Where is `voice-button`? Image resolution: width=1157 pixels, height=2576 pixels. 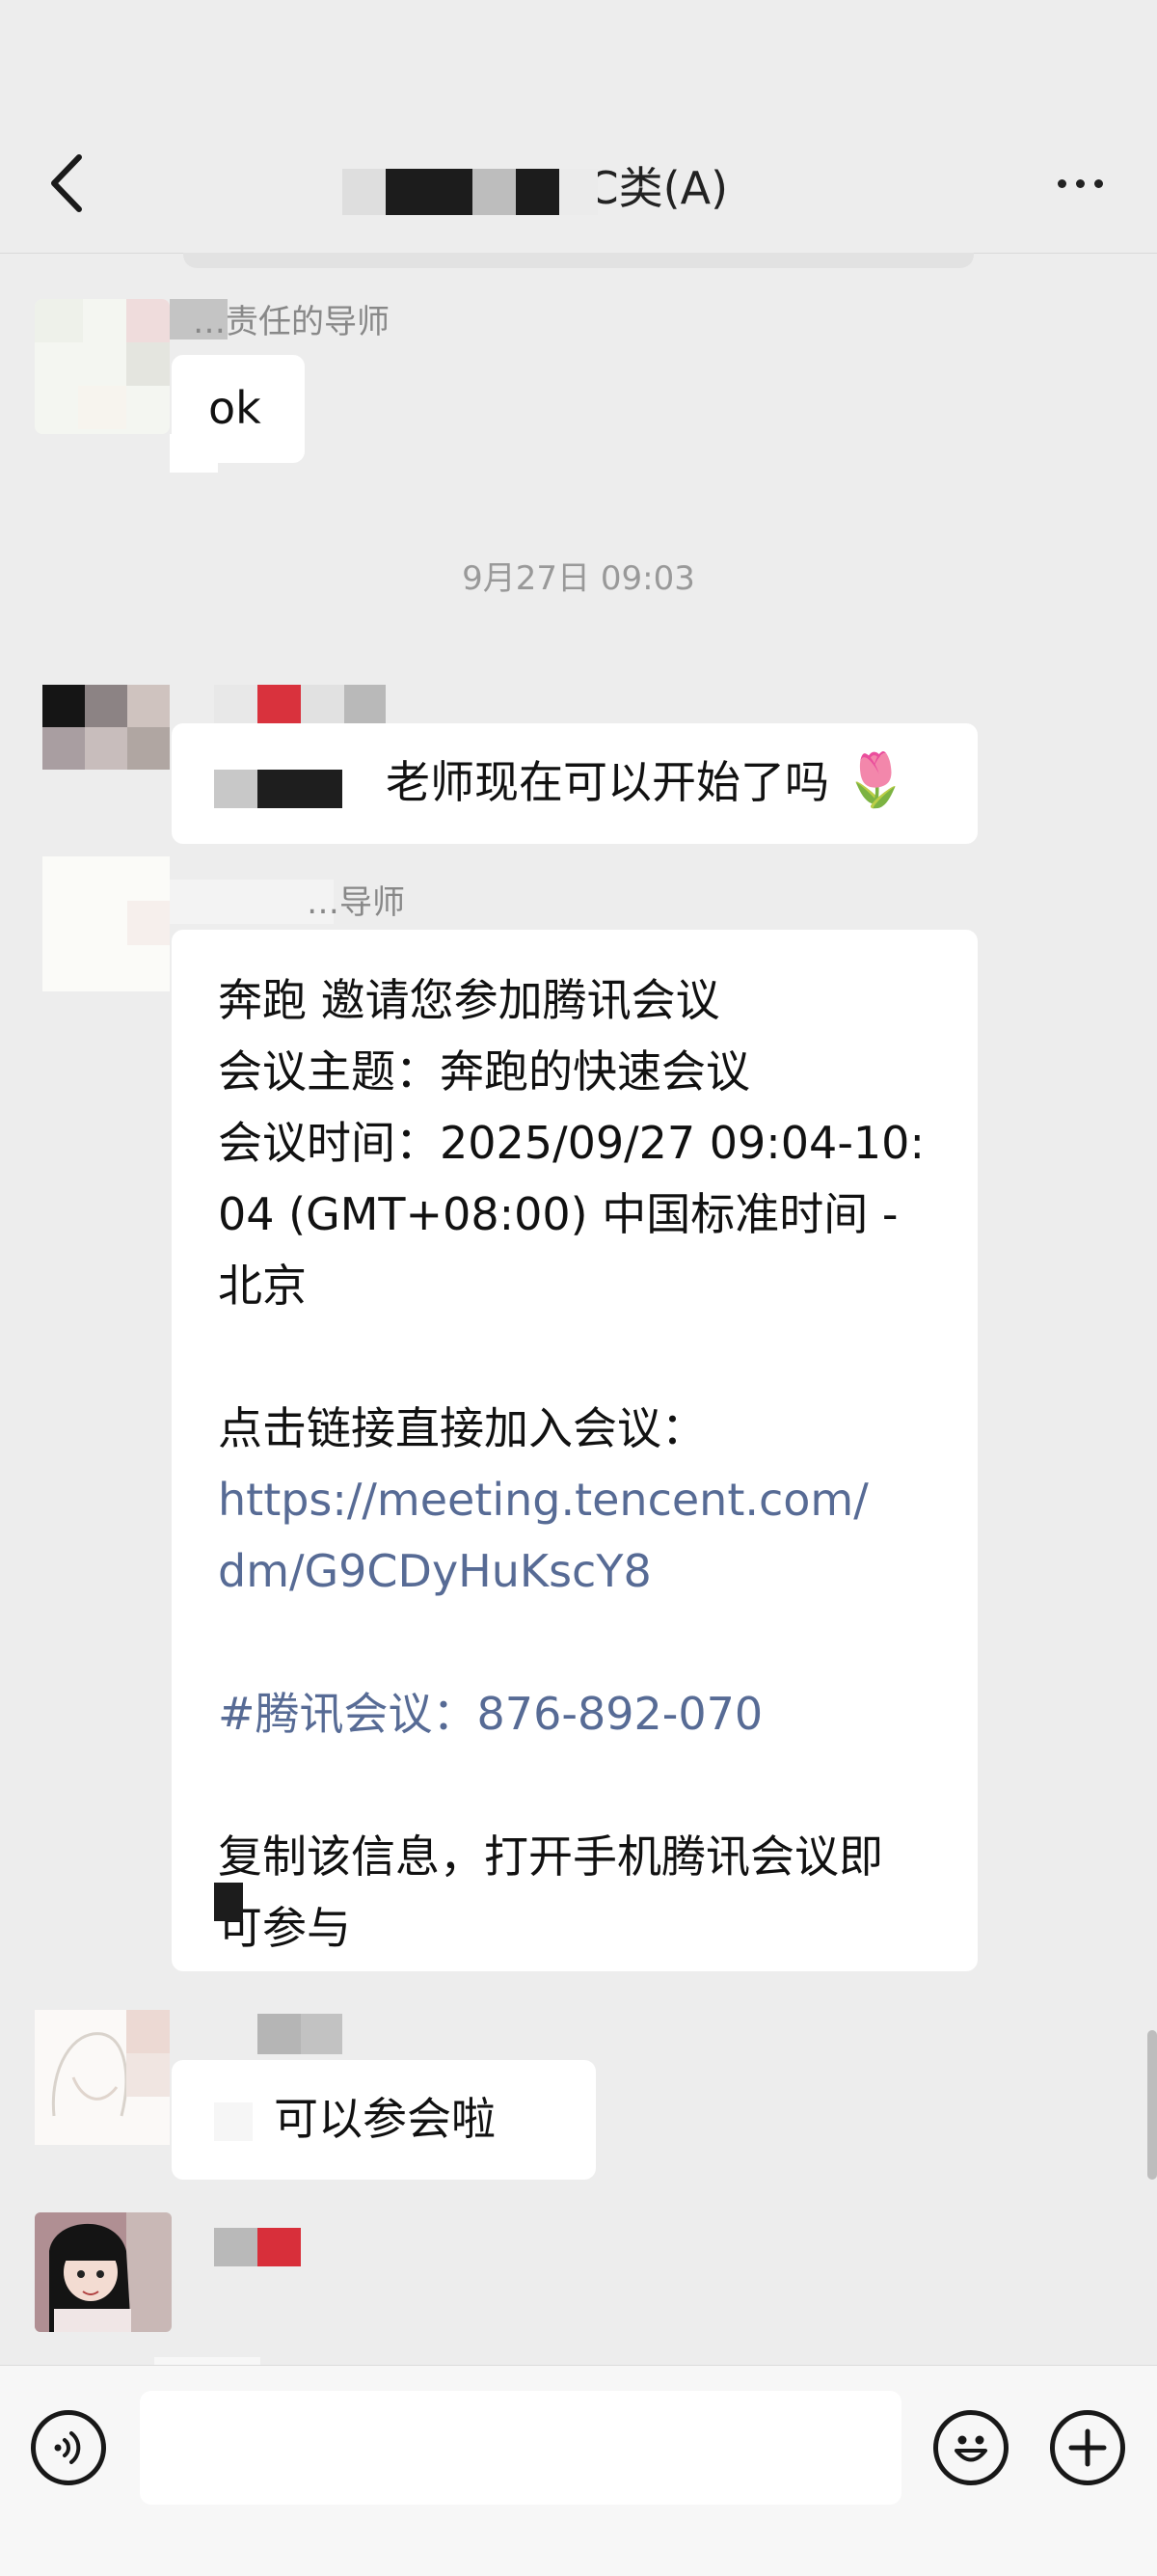 voice-button is located at coordinates (68, 2447).